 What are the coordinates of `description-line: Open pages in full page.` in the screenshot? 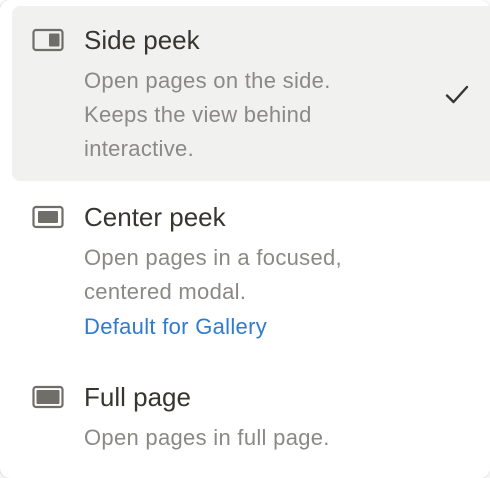 It's located at (207, 437).